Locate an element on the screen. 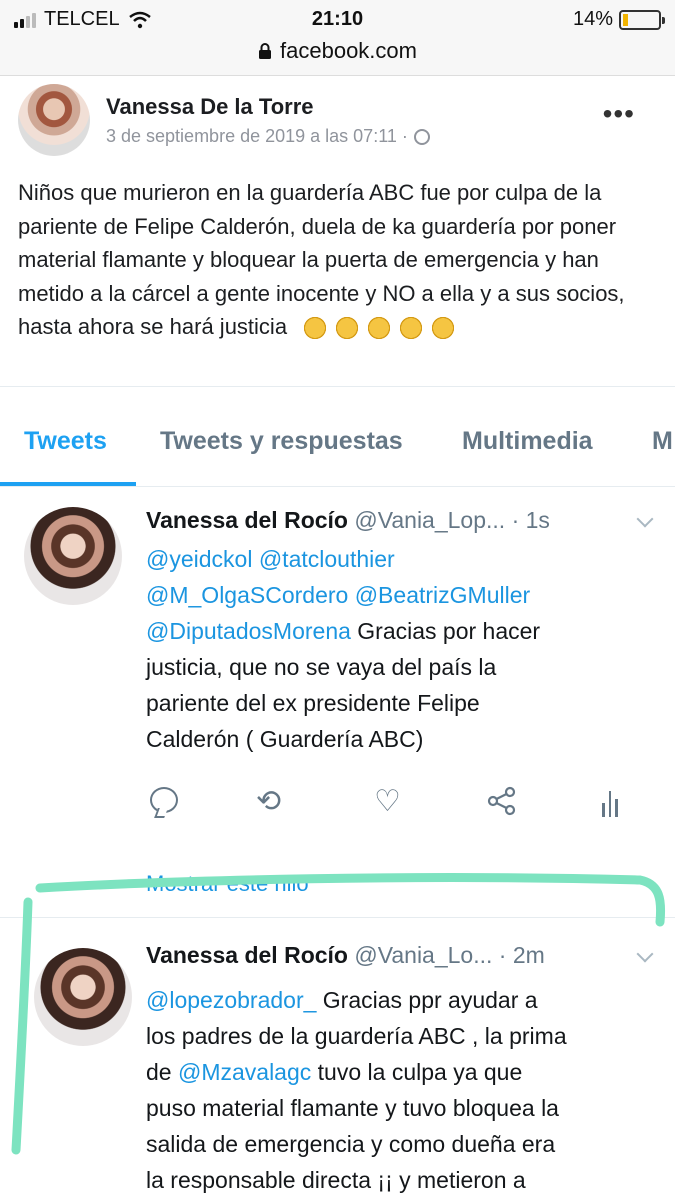 The height and width of the screenshot is (1200, 675). tweet-text-line: puso material flamante y tuvo bloquea la is located at coordinates (352, 1108).